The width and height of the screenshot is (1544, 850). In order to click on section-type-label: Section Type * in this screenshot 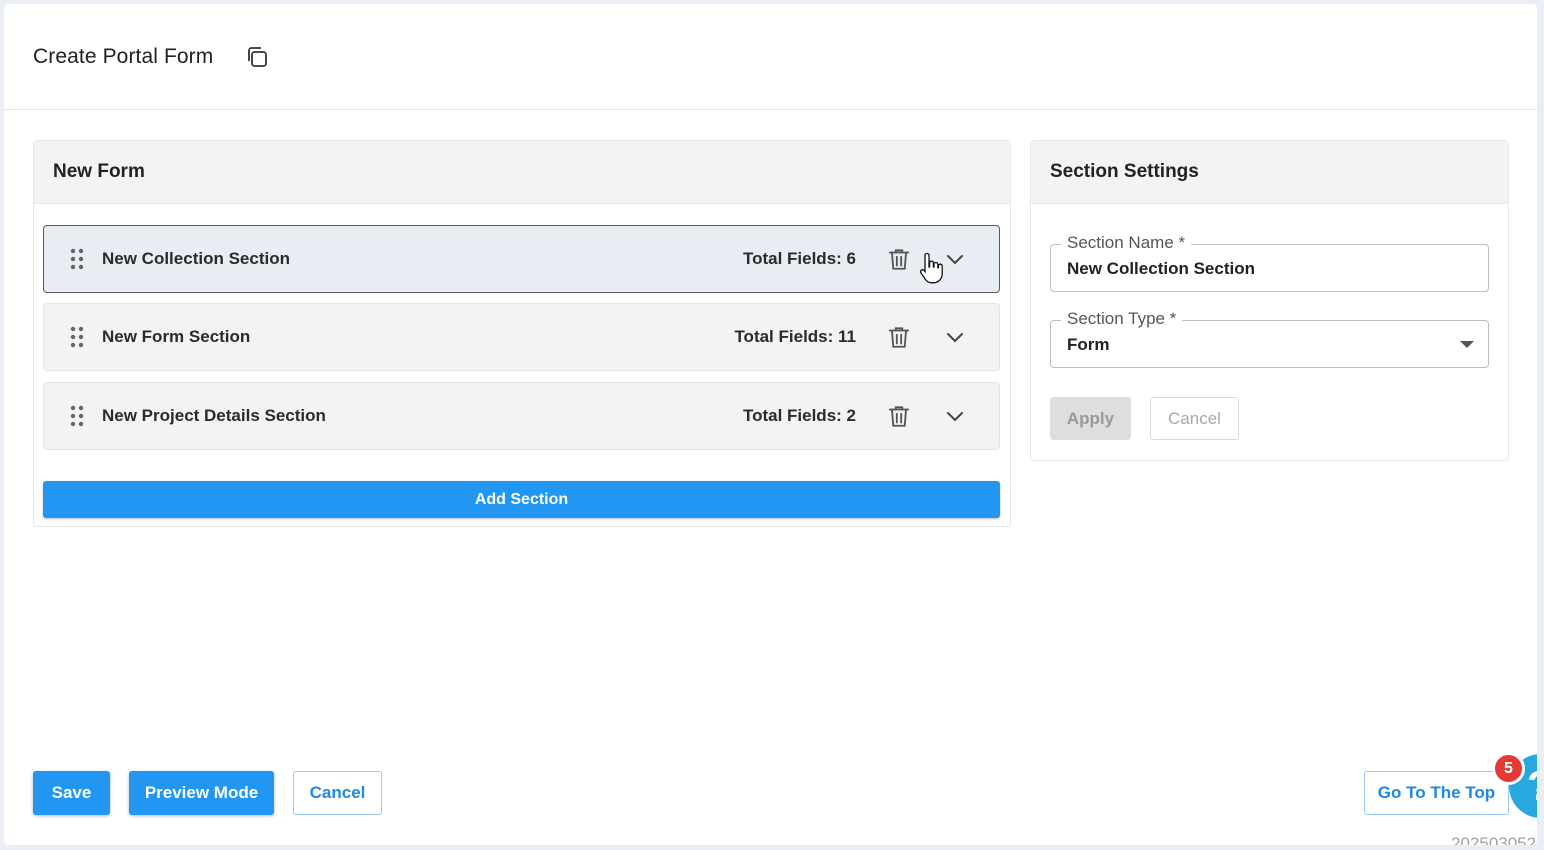, I will do `click(1122, 319)`.